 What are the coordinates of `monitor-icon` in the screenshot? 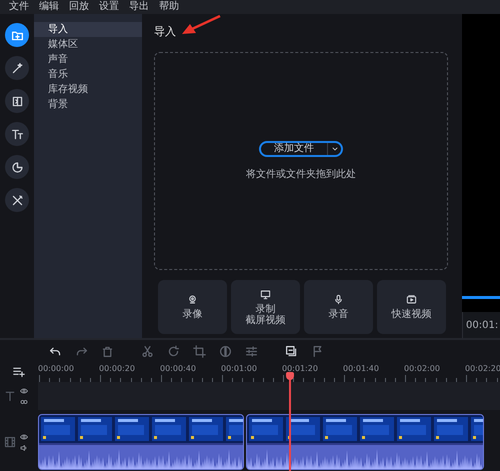 It's located at (265, 294).